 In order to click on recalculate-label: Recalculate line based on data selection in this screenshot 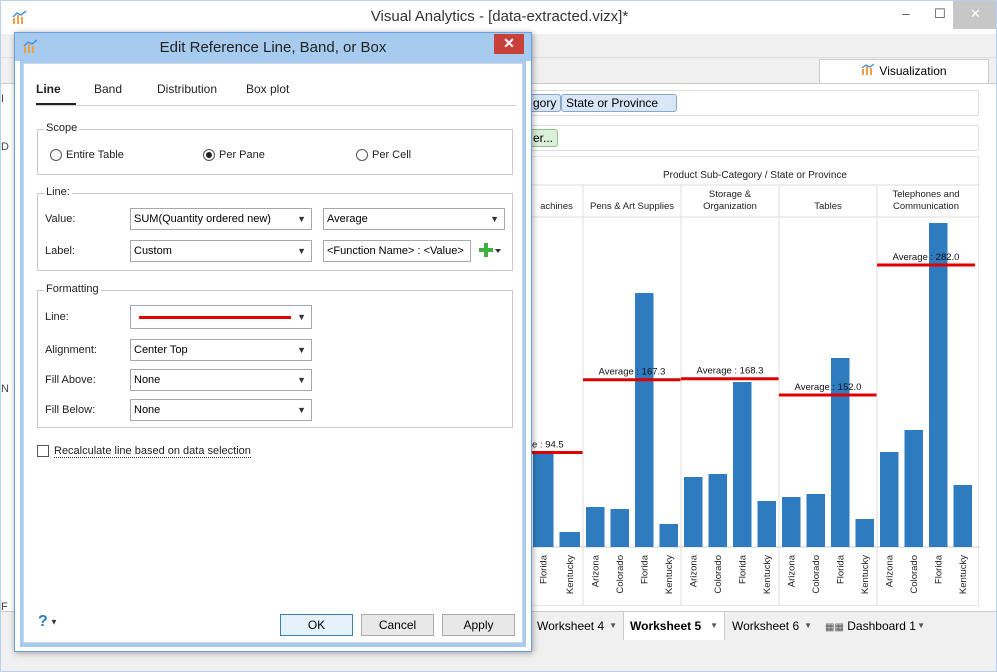, I will do `click(152, 451)`.